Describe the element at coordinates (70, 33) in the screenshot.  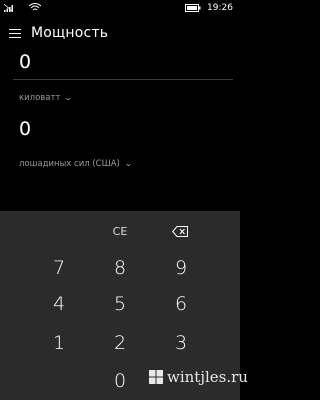
I see `page-title: Мощность` at that location.